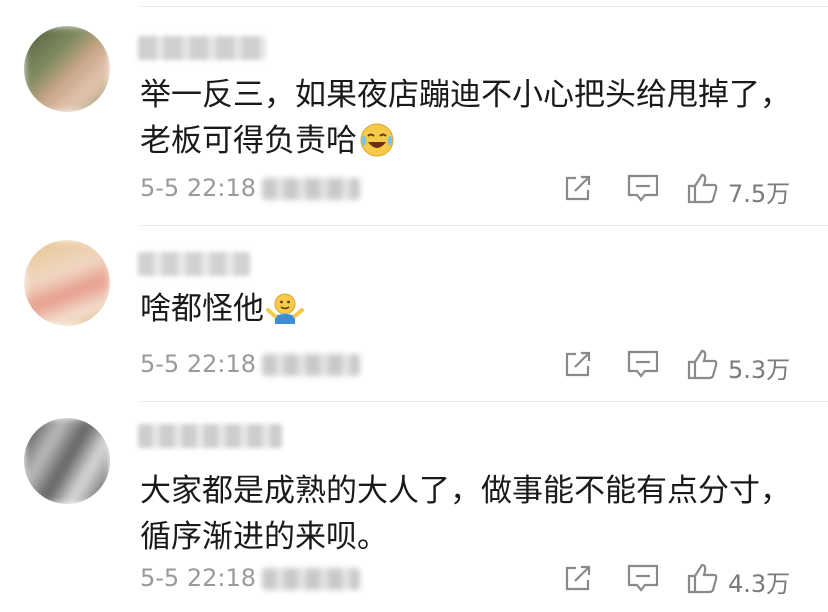 Image resolution: width=828 pixels, height=612 pixels. Describe the element at coordinates (682, 366) in the screenshot. I see `comment-actions: 5.3万` at that location.